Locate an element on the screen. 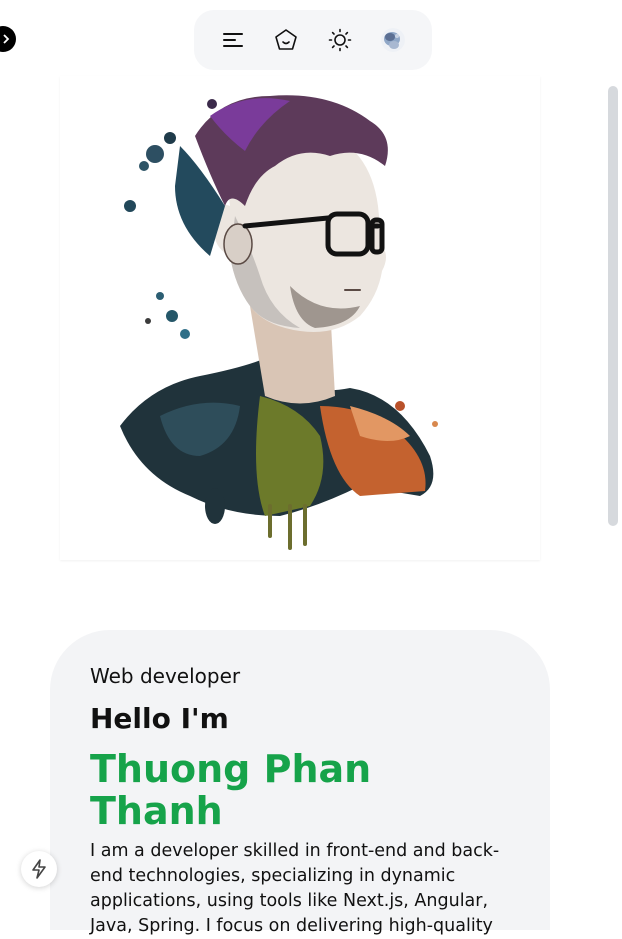 The image size is (622, 939). home-pentagon-icon is located at coordinates (286, 39).